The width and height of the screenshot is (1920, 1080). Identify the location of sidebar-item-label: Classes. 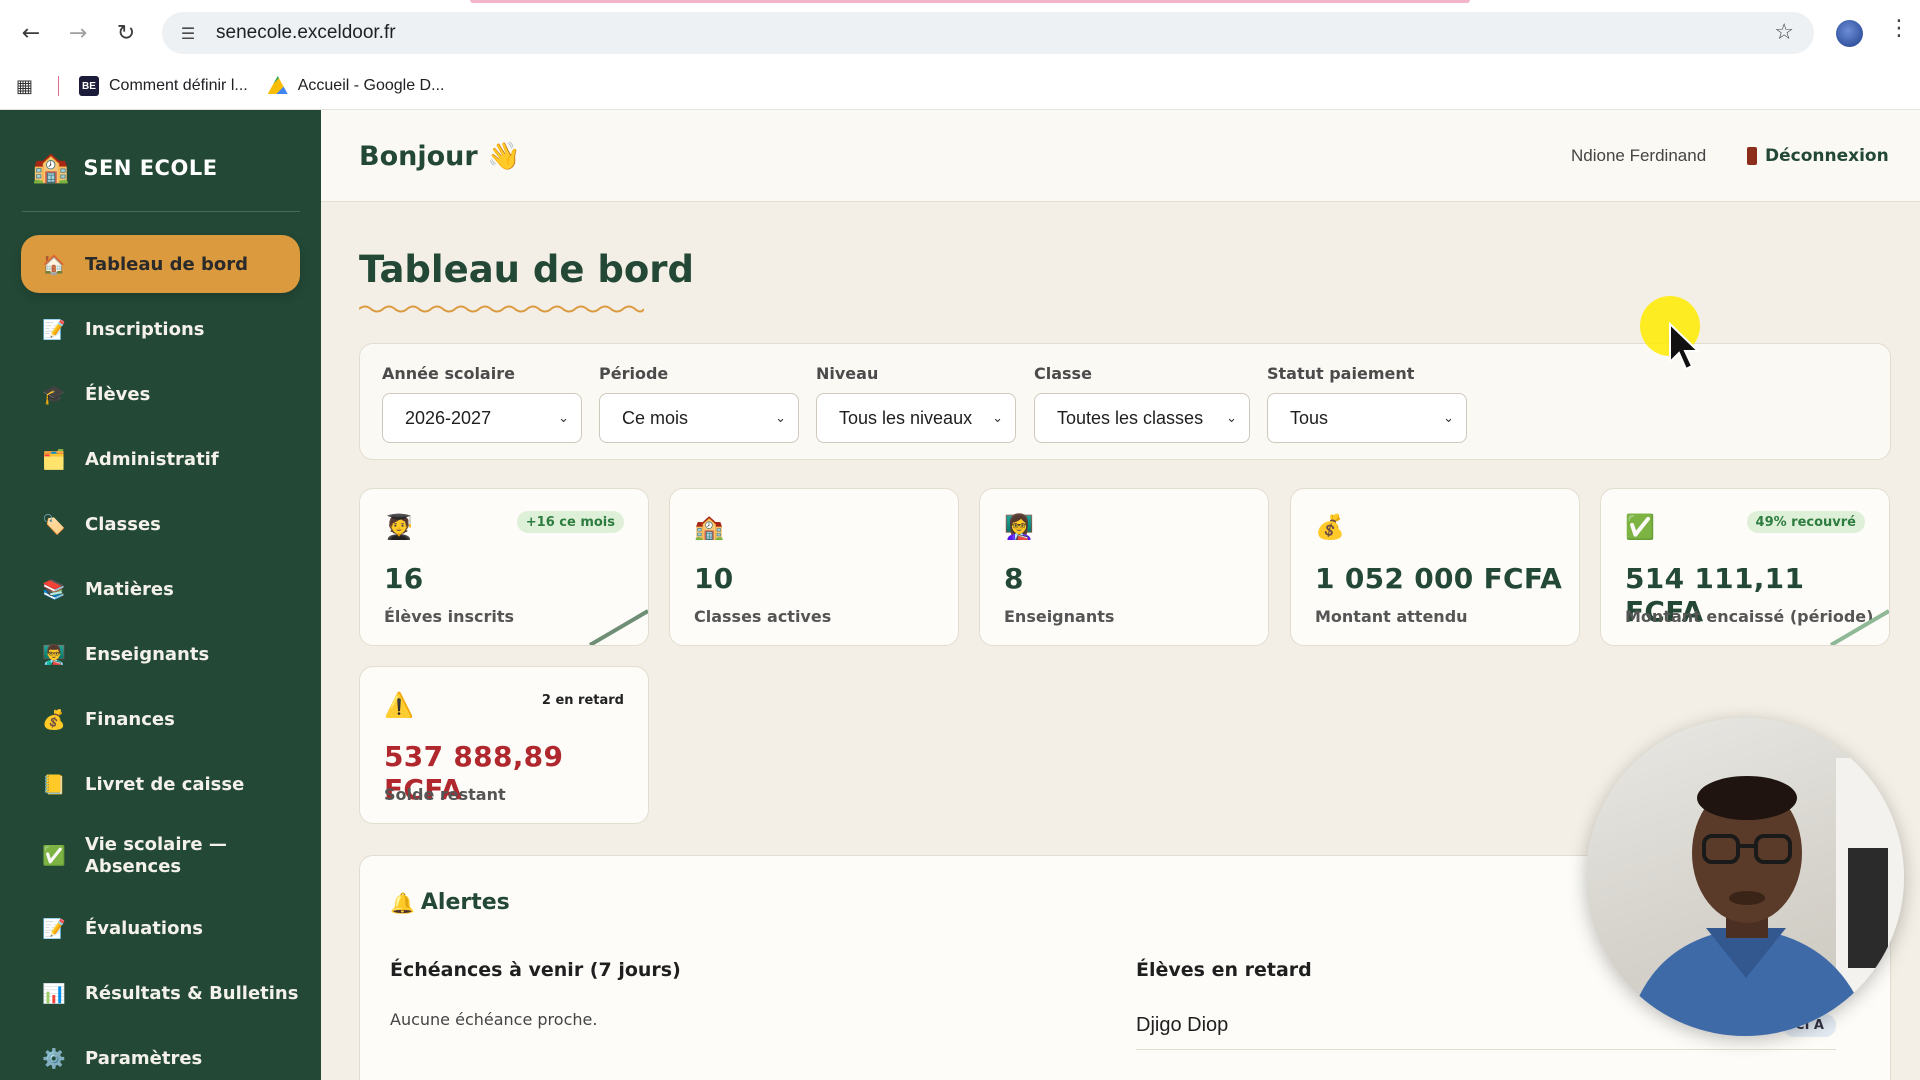
(123, 524).